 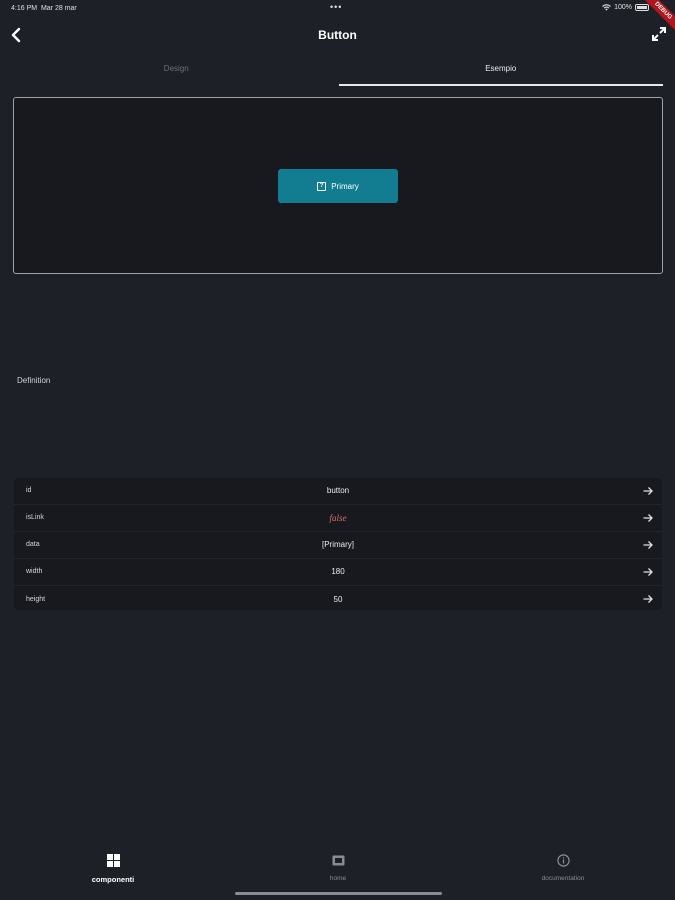 I want to click on property-value: [Primary], so click(x=338, y=545).